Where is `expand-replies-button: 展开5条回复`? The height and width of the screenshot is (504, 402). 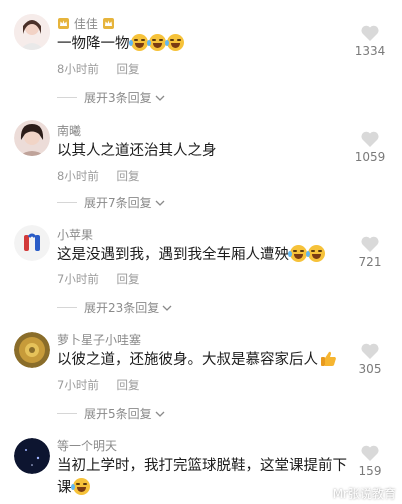 expand-replies-button: 展开5条回复 is located at coordinates (111, 413).